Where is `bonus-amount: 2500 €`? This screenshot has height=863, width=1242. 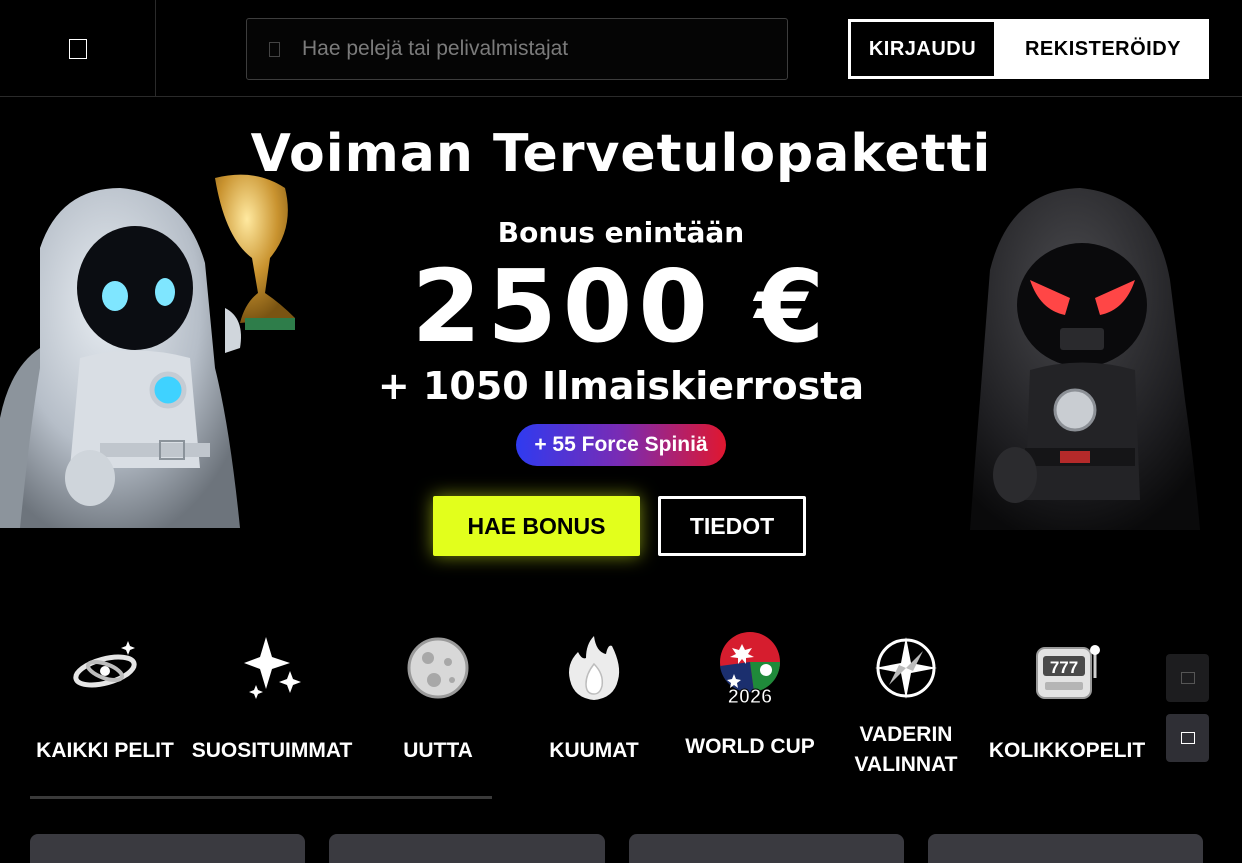 bonus-amount: 2500 € is located at coordinates (621, 306).